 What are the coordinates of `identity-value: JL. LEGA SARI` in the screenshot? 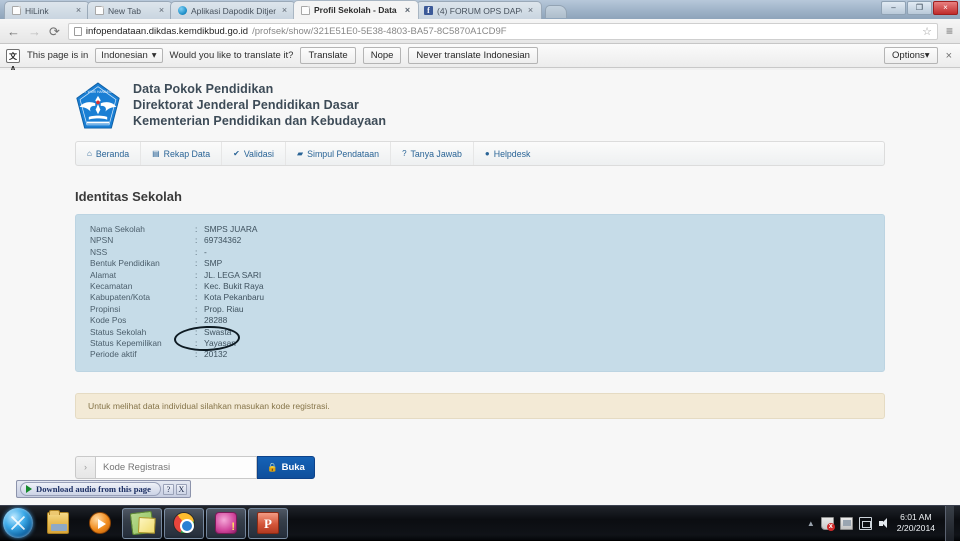 It's located at (537, 275).